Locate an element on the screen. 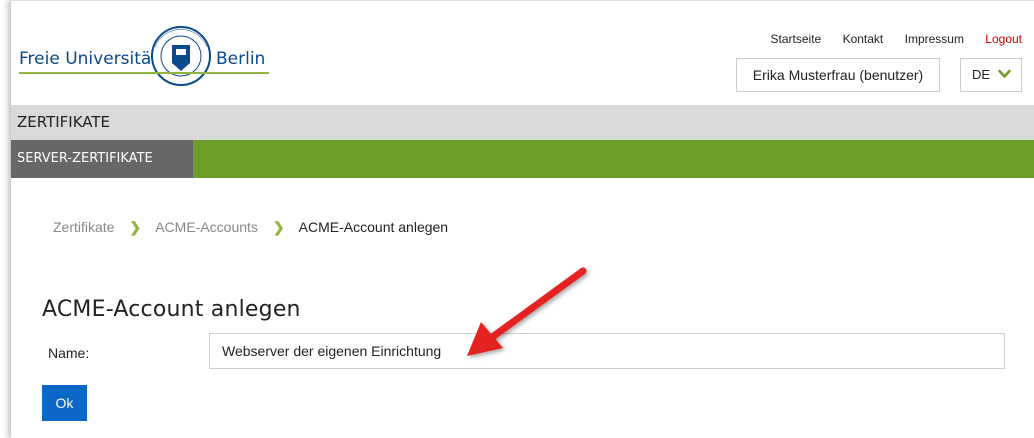  section-title-bar: ZERTIFIKATE is located at coordinates (522, 122).